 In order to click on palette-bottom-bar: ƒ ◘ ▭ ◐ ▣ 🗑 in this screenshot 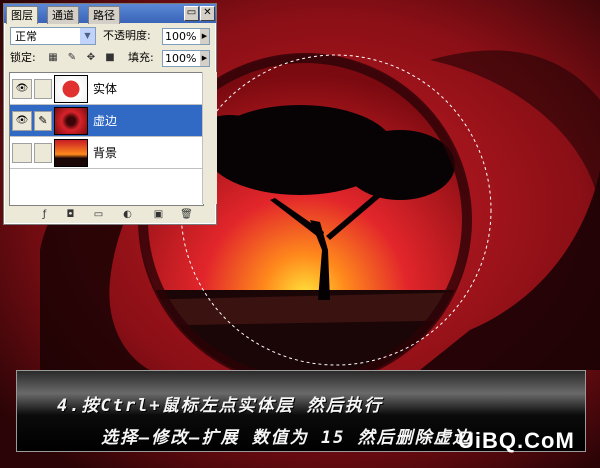, I will do `click(110, 214)`.